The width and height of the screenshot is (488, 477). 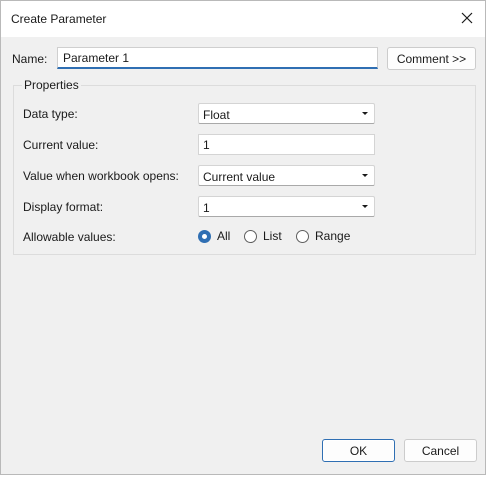 I want to click on properties-legend: Properties, so click(x=51, y=85).